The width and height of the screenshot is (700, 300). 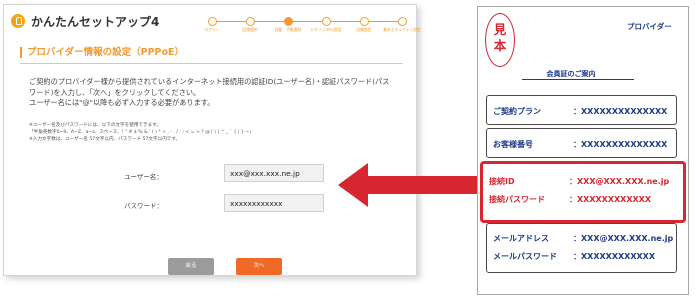 I want to click on card-title-underline, so click(x=578, y=79).